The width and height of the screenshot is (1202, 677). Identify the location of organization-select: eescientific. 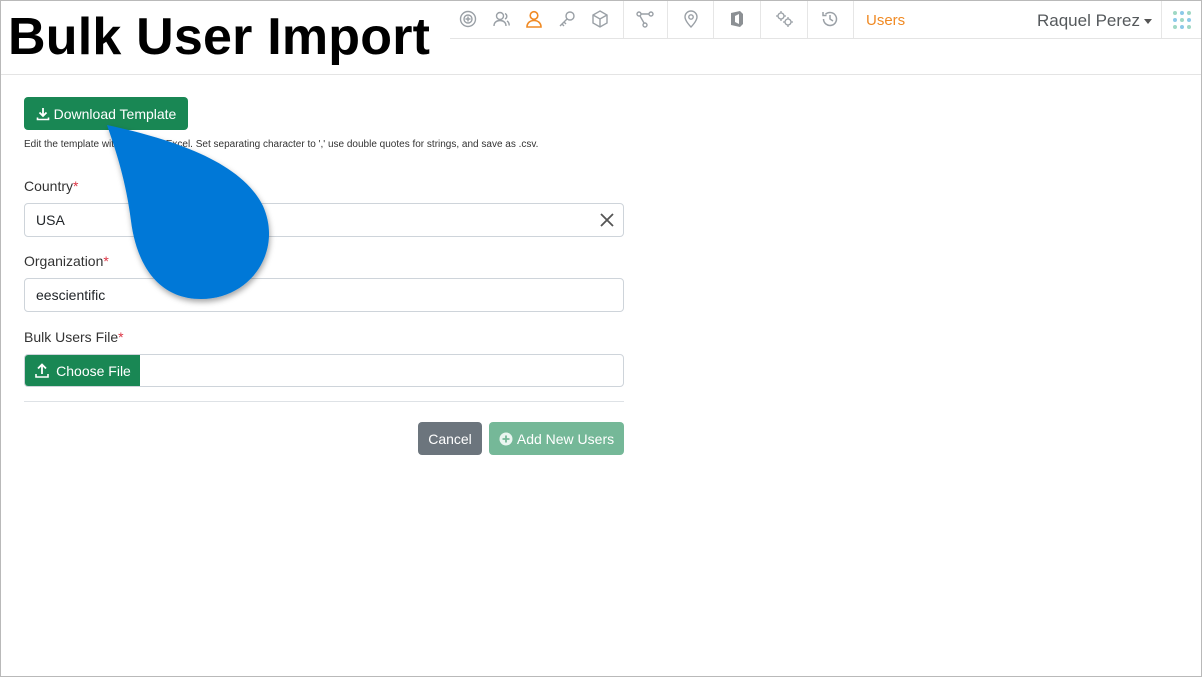
(324, 295).